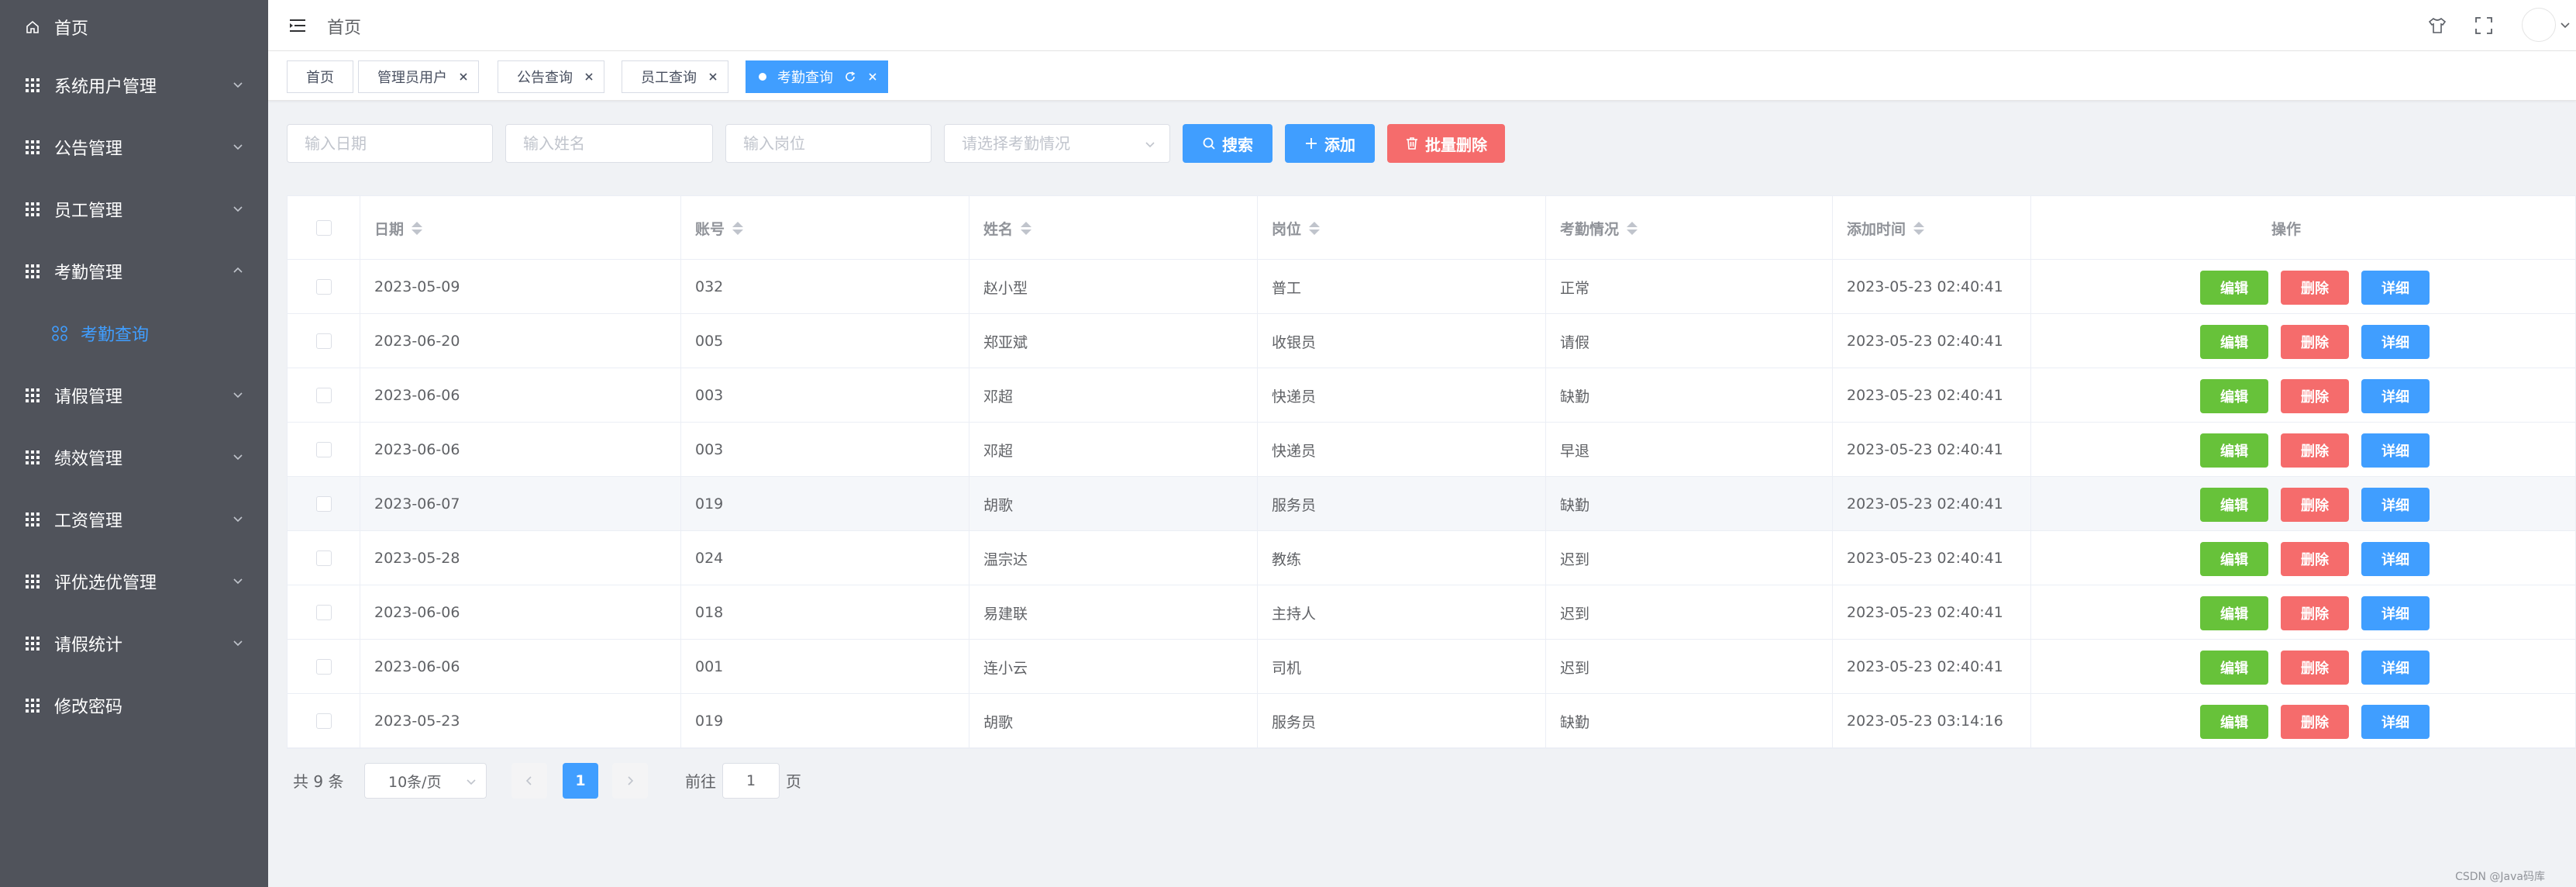 The image size is (2576, 887). I want to click on sidebar-item-attendance-query: 考勤查询, so click(134, 333).